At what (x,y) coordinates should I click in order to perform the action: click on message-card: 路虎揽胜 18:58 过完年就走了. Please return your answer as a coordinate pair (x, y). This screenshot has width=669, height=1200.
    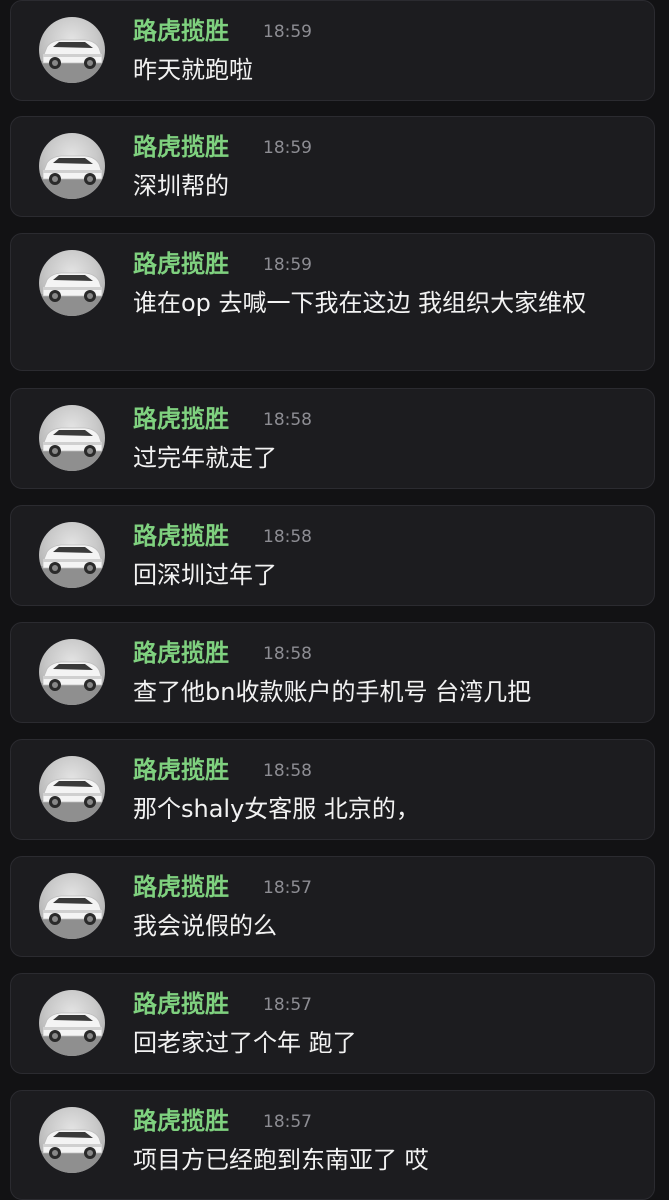
    Looking at the image, I should click on (332, 438).